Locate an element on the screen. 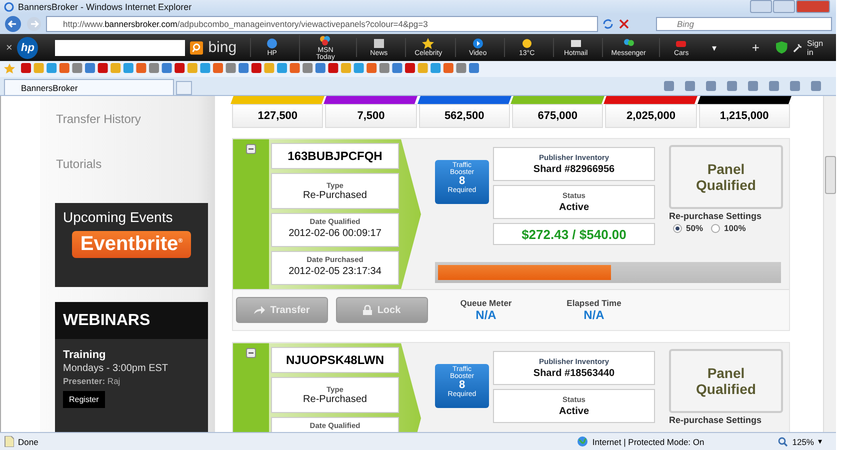 Image resolution: width=846 pixels, height=450 pixels. lock-icon is located at coordinates (367, 310).